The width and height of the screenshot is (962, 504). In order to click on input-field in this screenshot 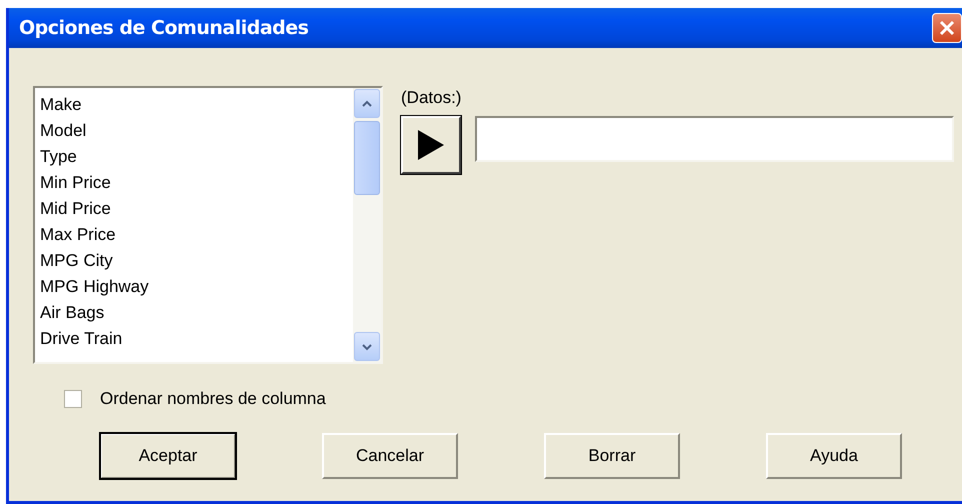, I will do `click(714, 139)`.